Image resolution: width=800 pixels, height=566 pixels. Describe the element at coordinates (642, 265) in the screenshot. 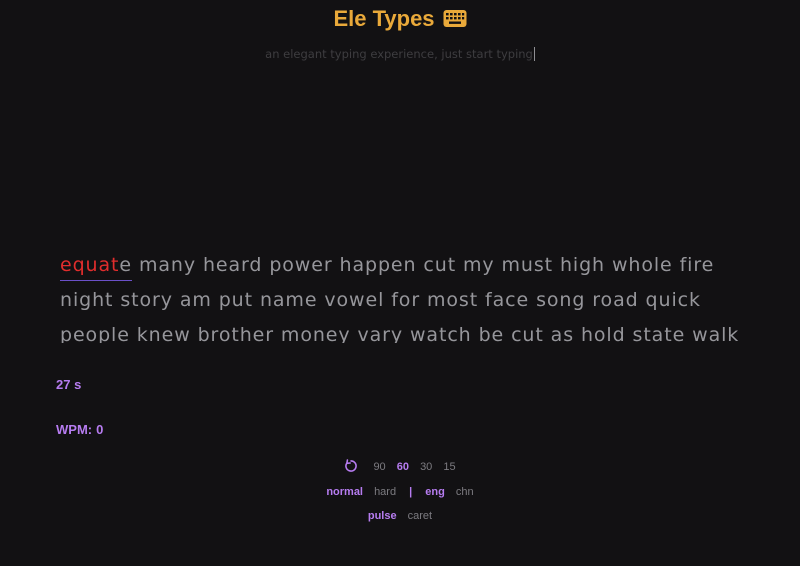

I see `word: whole` at that location.